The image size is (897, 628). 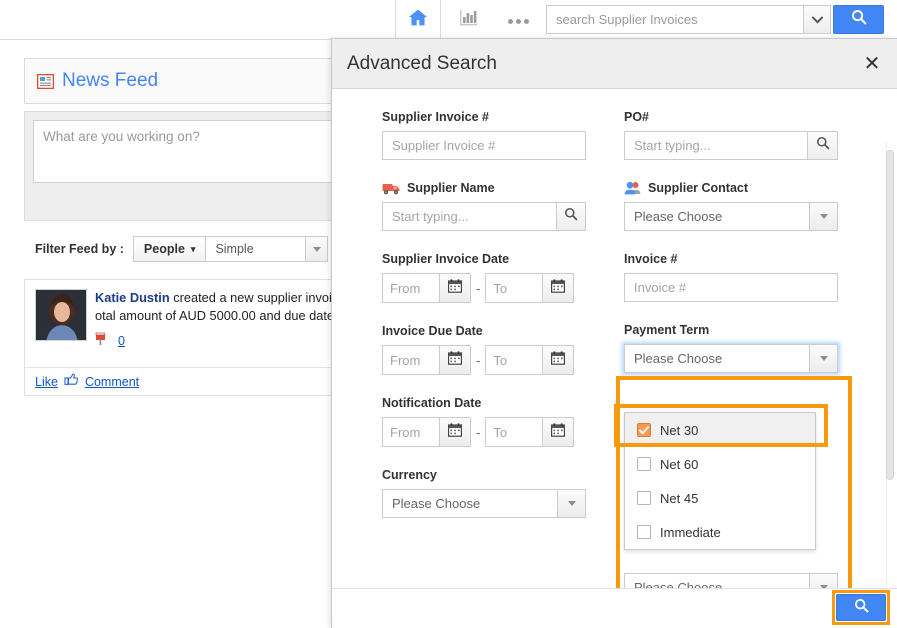 I want to click on obscured-select-caret, so click(x=823, y=580).